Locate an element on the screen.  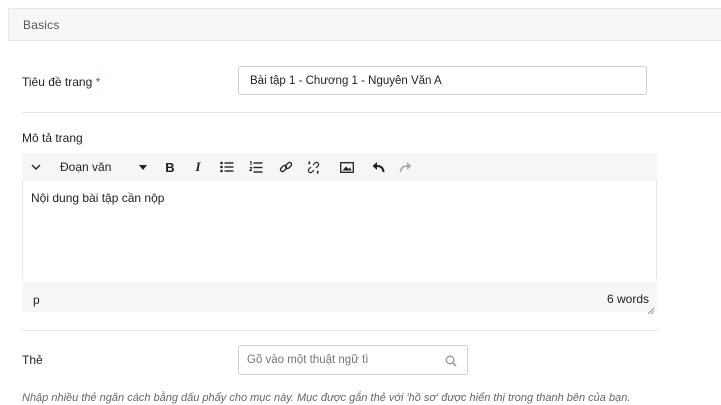
caret-down-icon is located at coordinates (143, 167).